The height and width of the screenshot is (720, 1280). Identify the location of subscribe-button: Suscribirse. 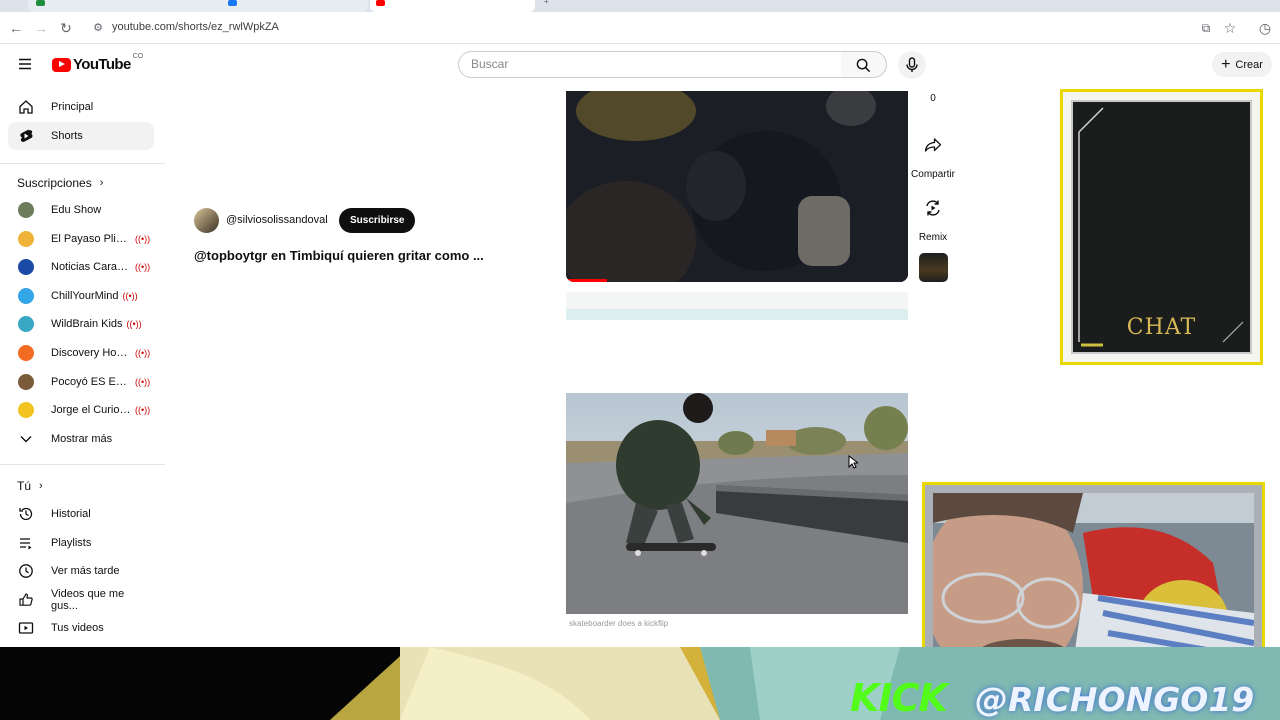
(377, 220).